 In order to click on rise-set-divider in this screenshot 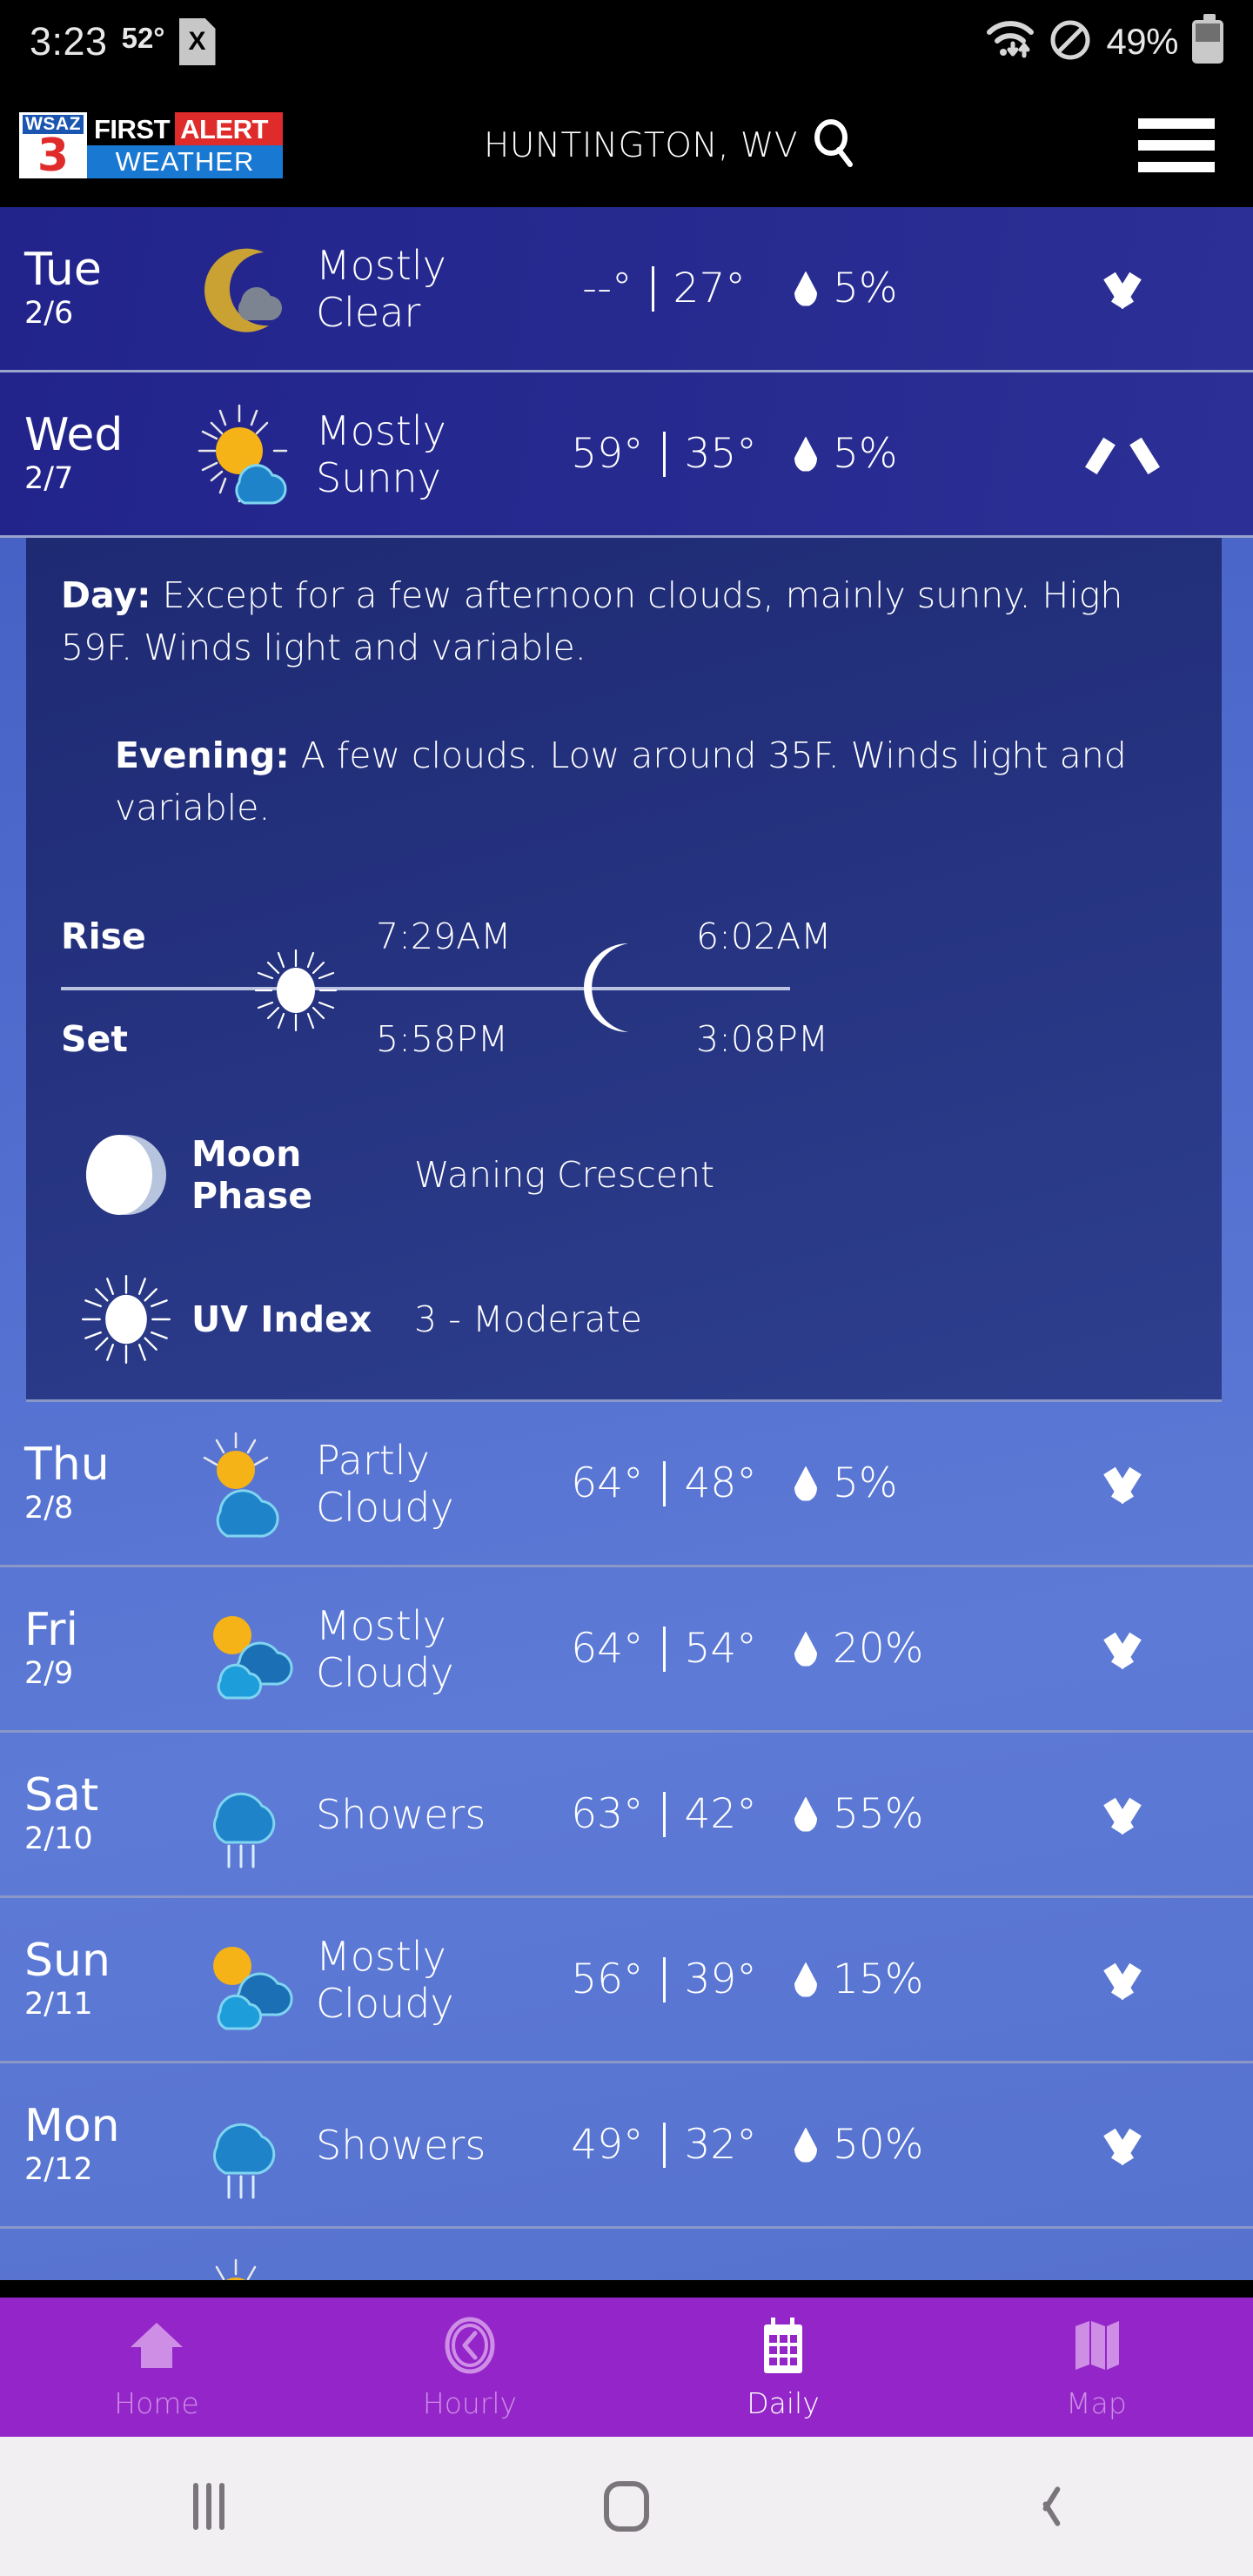, I will do `click(425, 989)`.